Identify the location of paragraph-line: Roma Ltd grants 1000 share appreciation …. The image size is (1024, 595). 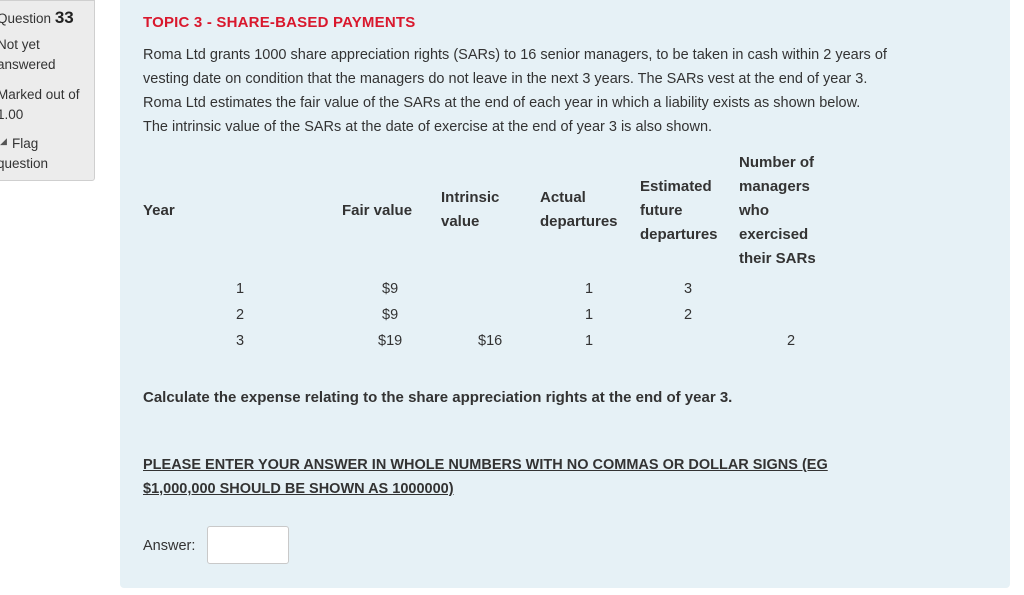
(515, 55).